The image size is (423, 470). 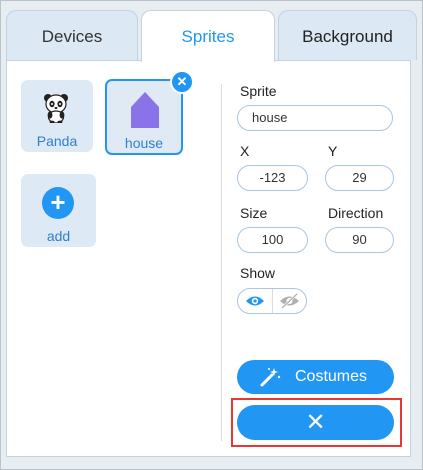 What do you see at coordinates (254, 213) in the screenshot?
I see `size-label: Size` at bounding box center [254, 213].